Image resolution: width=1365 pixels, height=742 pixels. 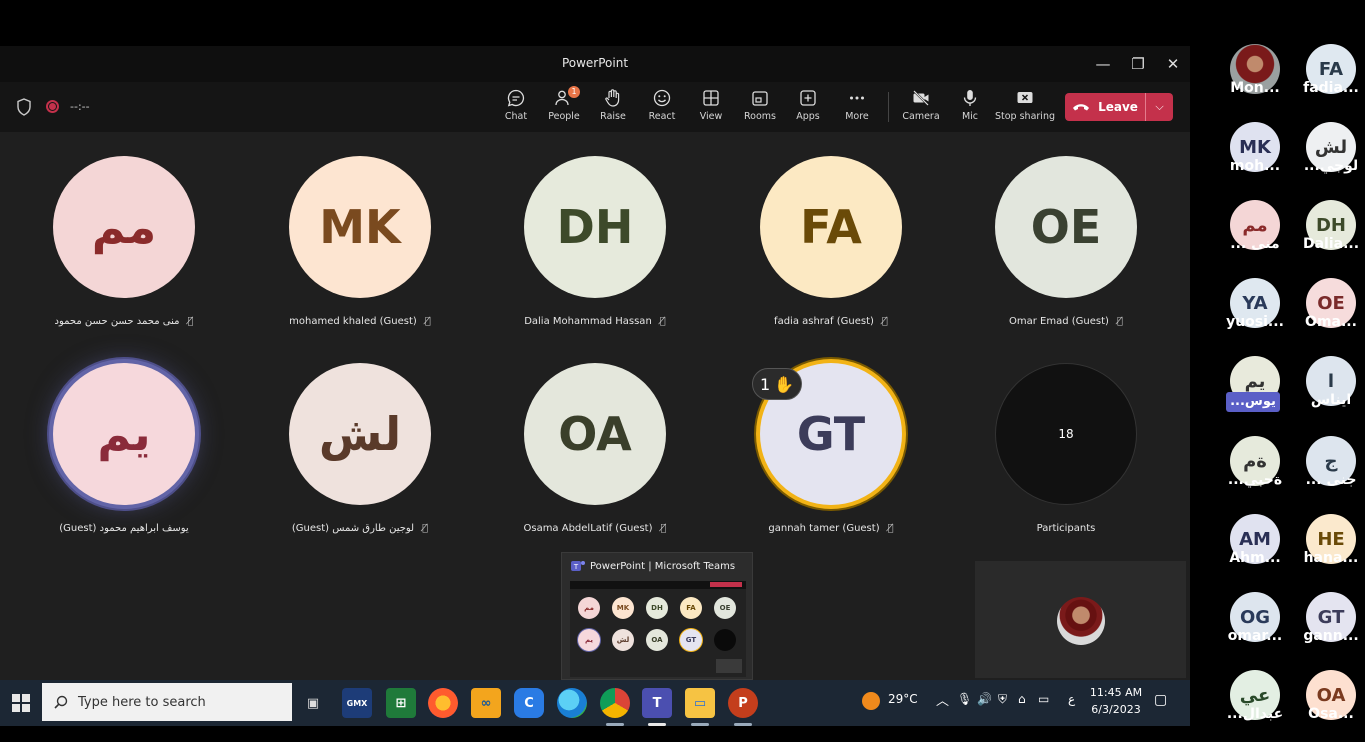 What do you see at coordinates (765, 384) in the screenshot?
I see `raised-hand-count: 1` at bounding box center [765, 384].